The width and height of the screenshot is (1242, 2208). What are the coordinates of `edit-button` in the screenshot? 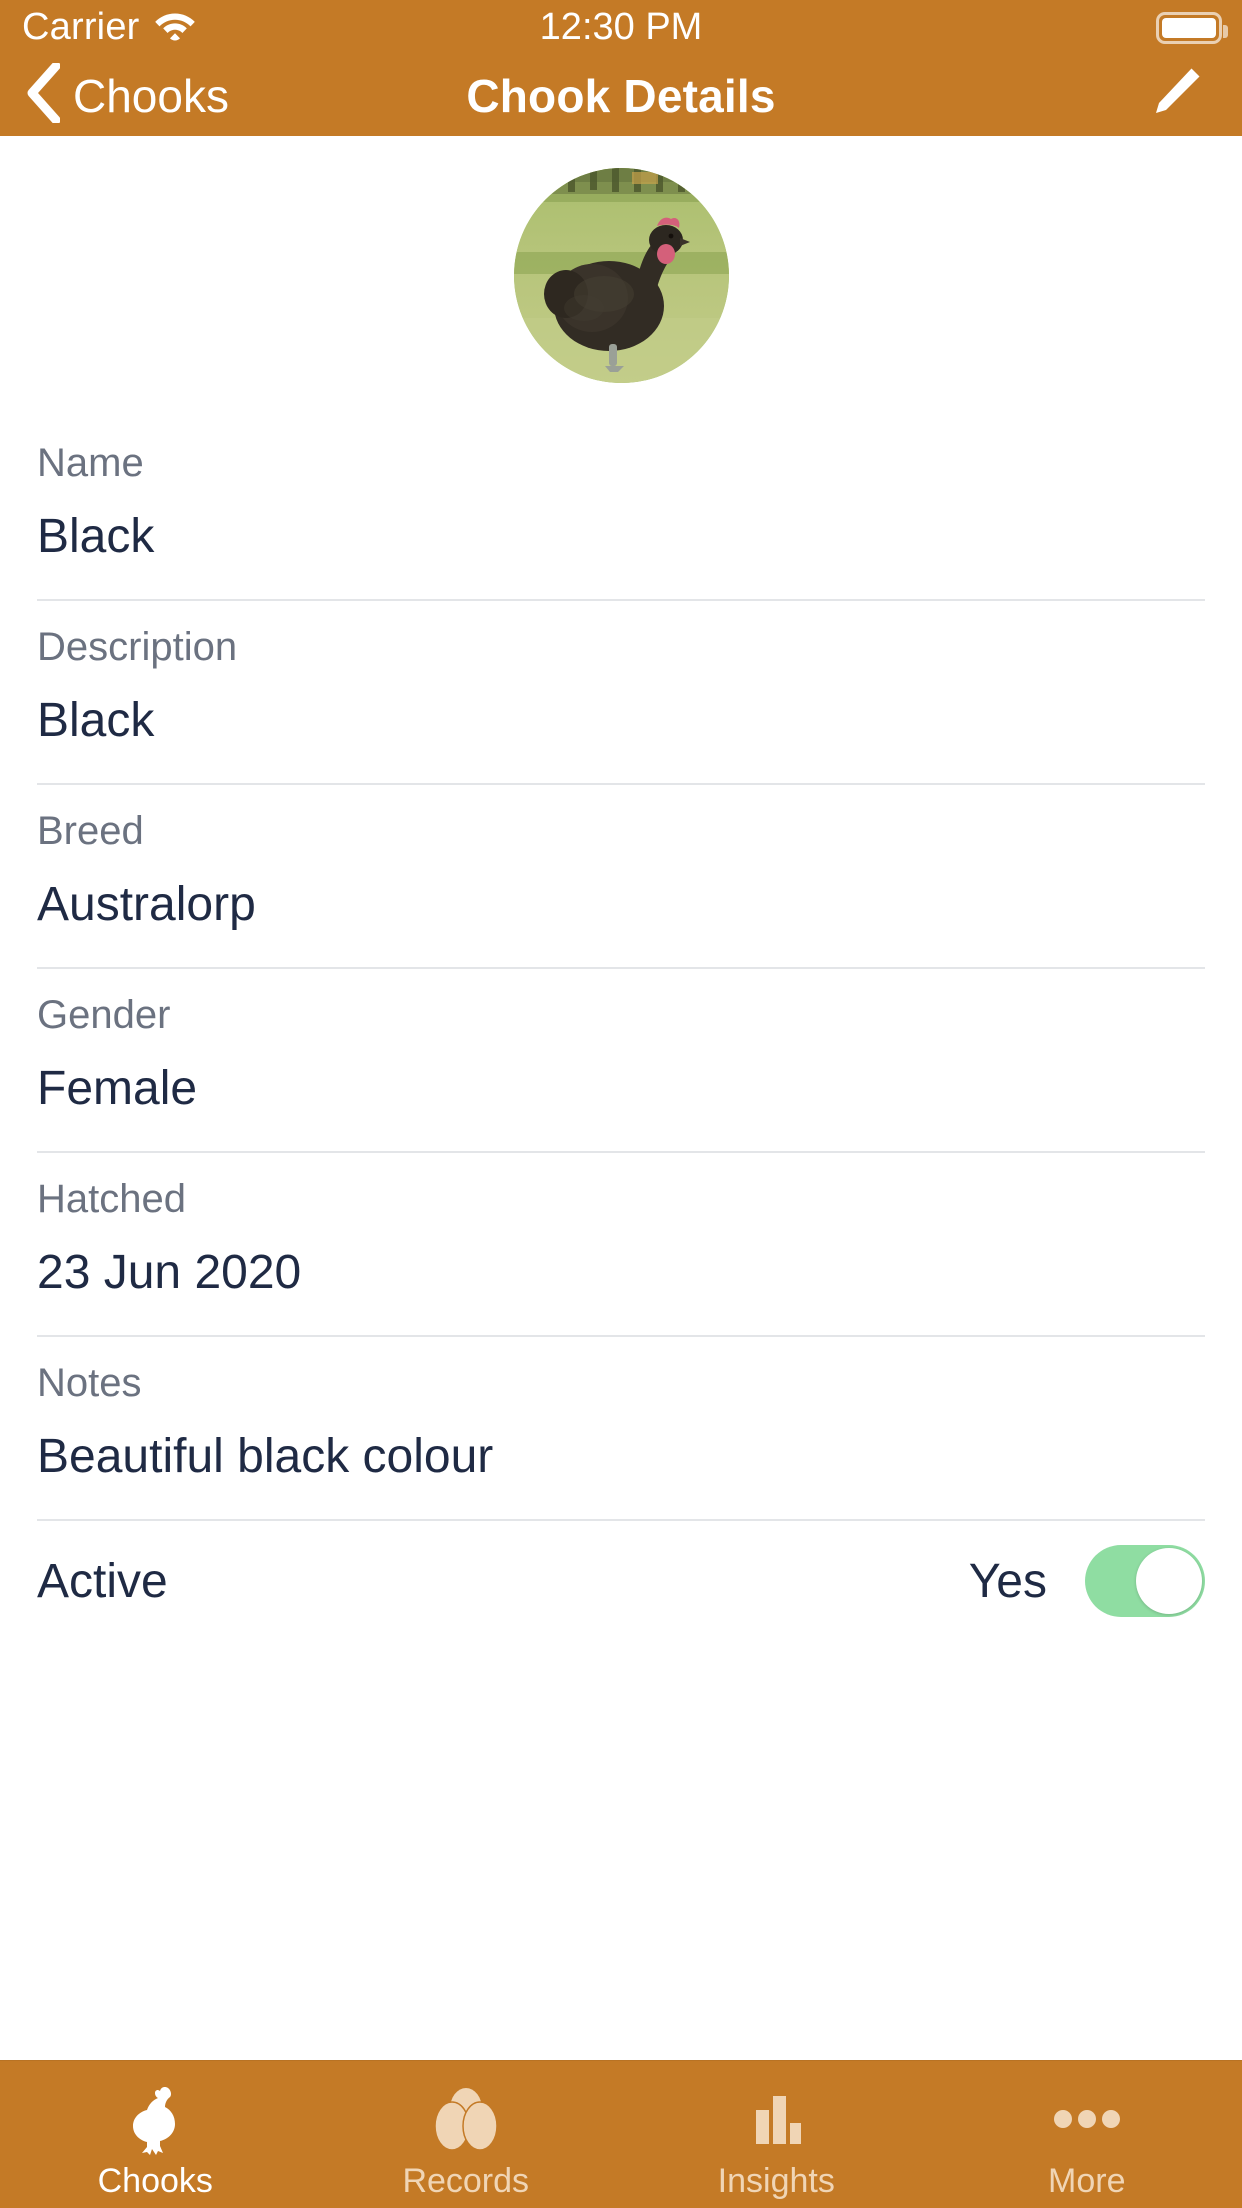 It's located at (1175, 95).